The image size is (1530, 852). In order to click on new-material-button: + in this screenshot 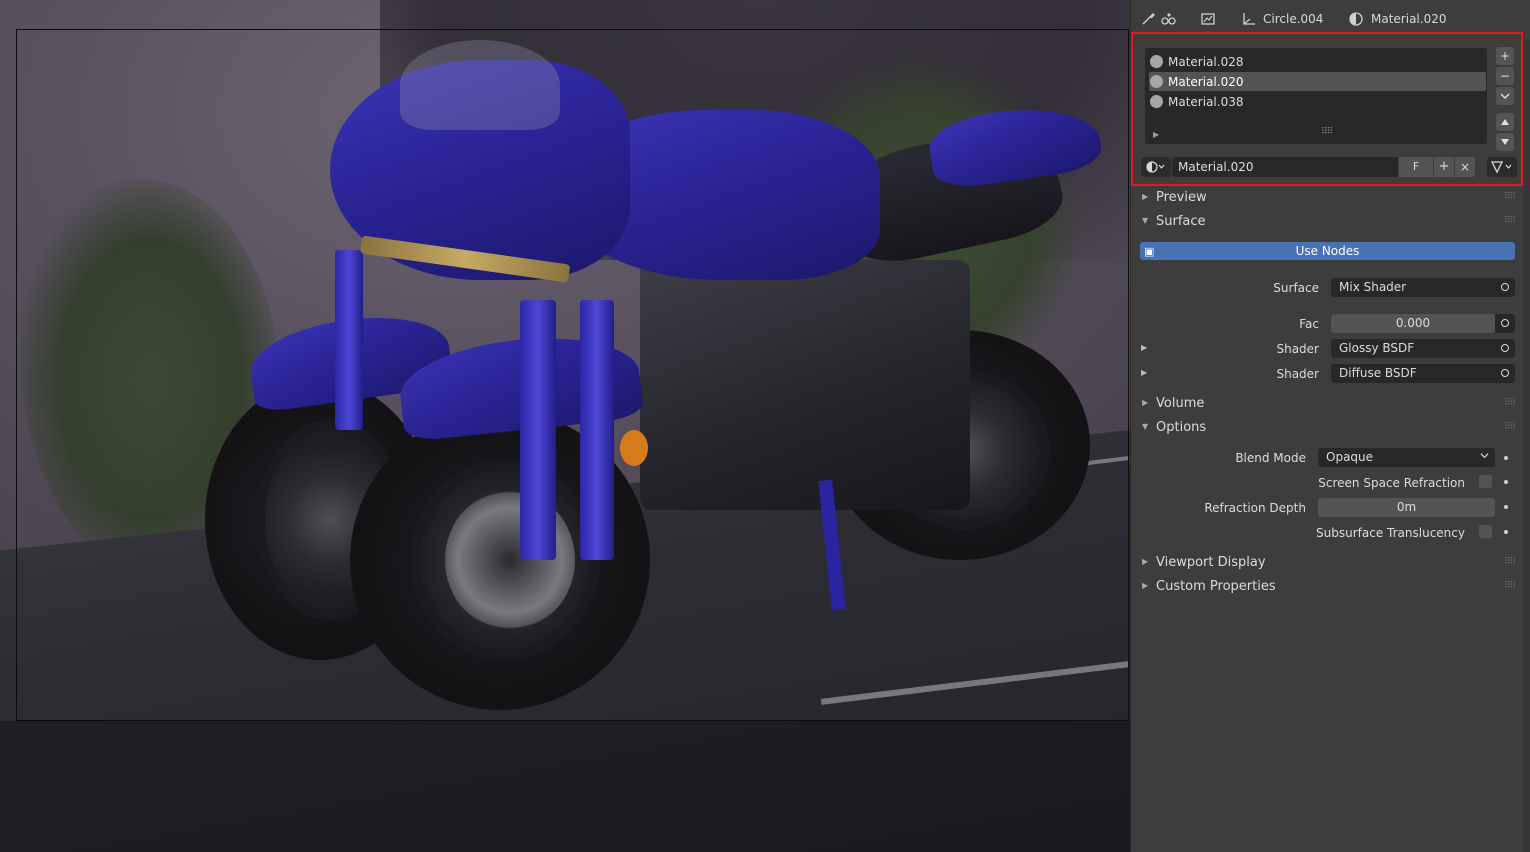, I will do `click(1444, 167)`.